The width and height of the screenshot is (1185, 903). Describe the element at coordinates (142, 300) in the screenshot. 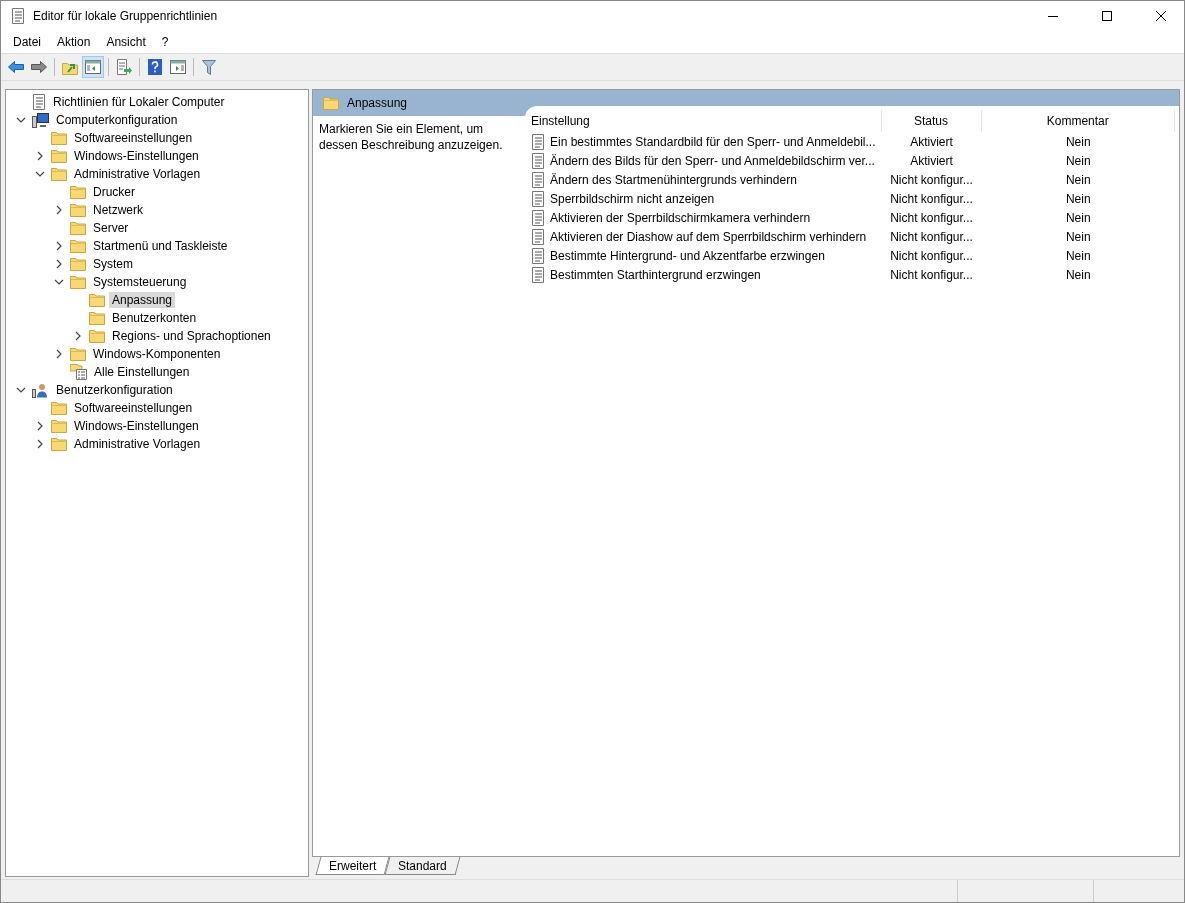

I see `tree-item: Anpassung` at that location.